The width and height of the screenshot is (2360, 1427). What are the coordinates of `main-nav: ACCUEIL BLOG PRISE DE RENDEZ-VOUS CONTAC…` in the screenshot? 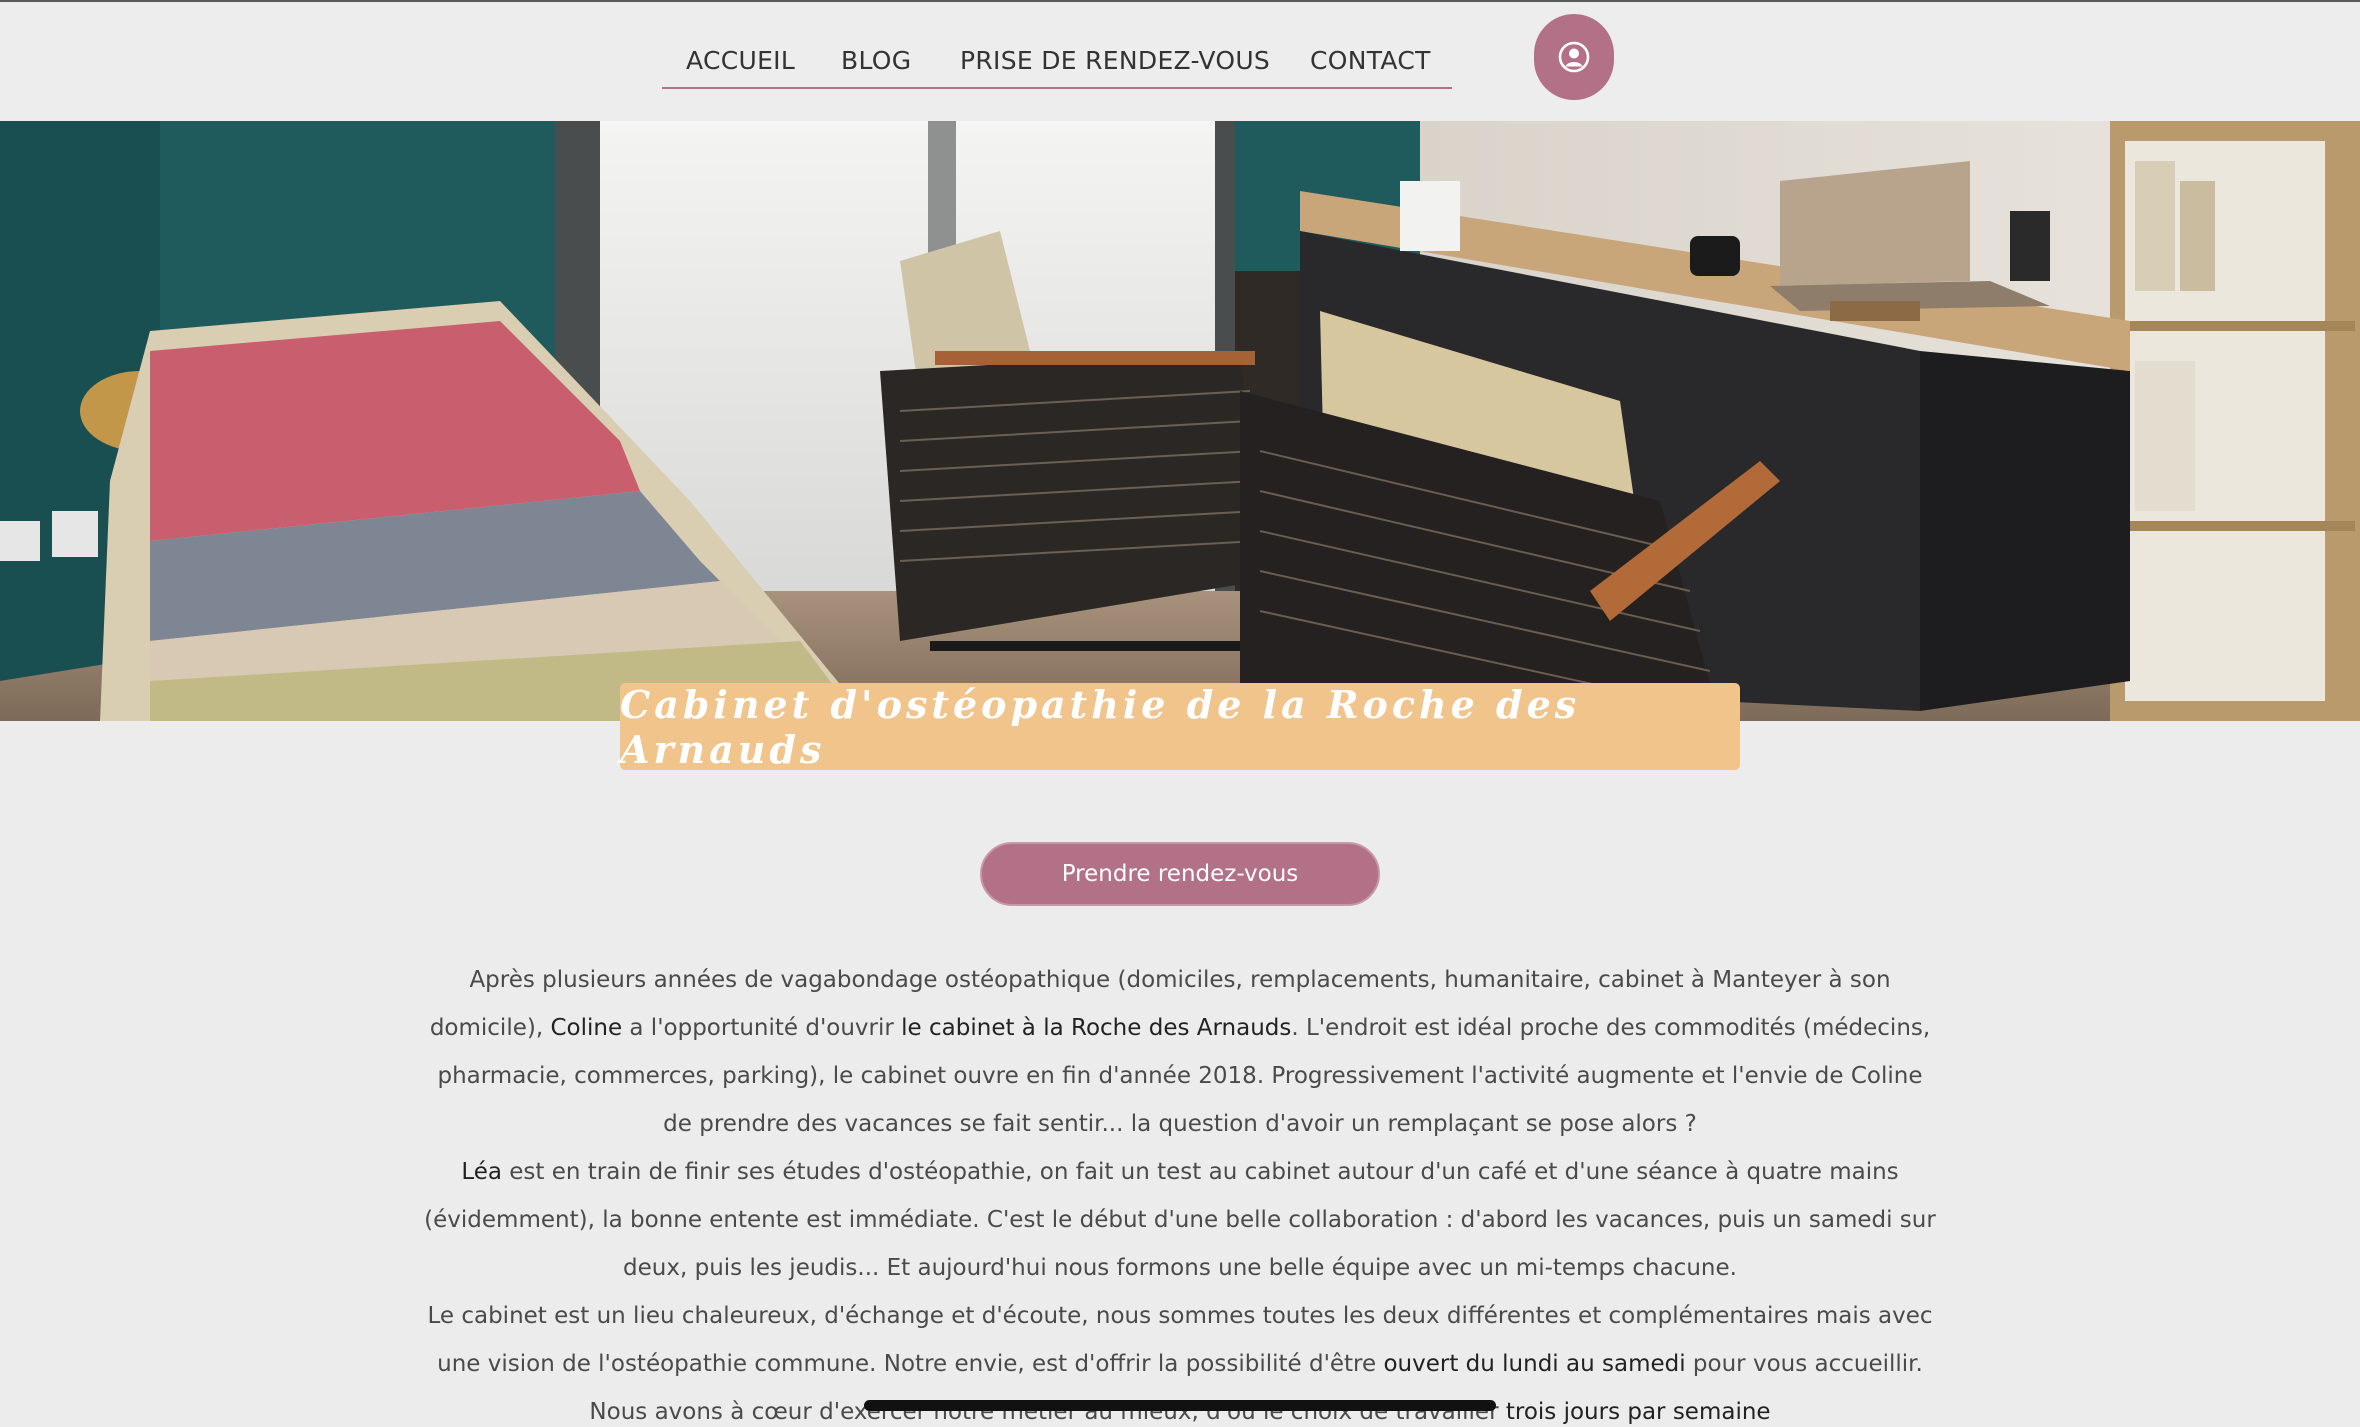 It's located at (1057, 60).